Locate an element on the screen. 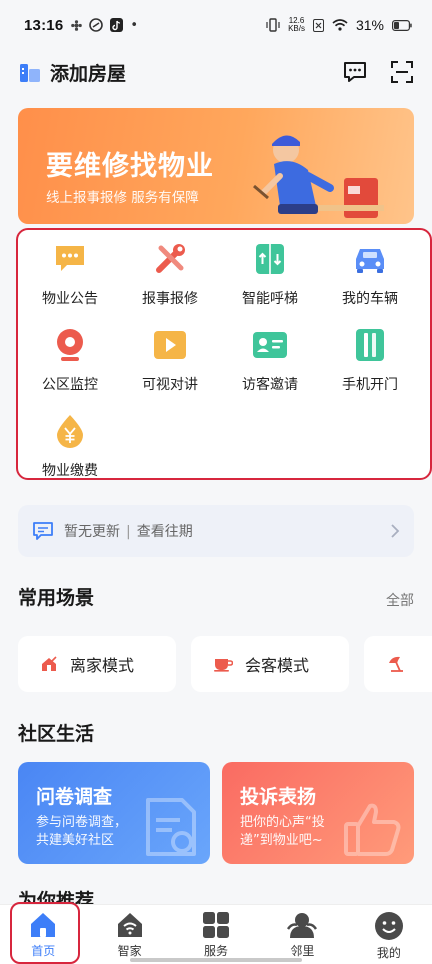  service-announcement: 物业公告 is located at coordinates (70, 272).